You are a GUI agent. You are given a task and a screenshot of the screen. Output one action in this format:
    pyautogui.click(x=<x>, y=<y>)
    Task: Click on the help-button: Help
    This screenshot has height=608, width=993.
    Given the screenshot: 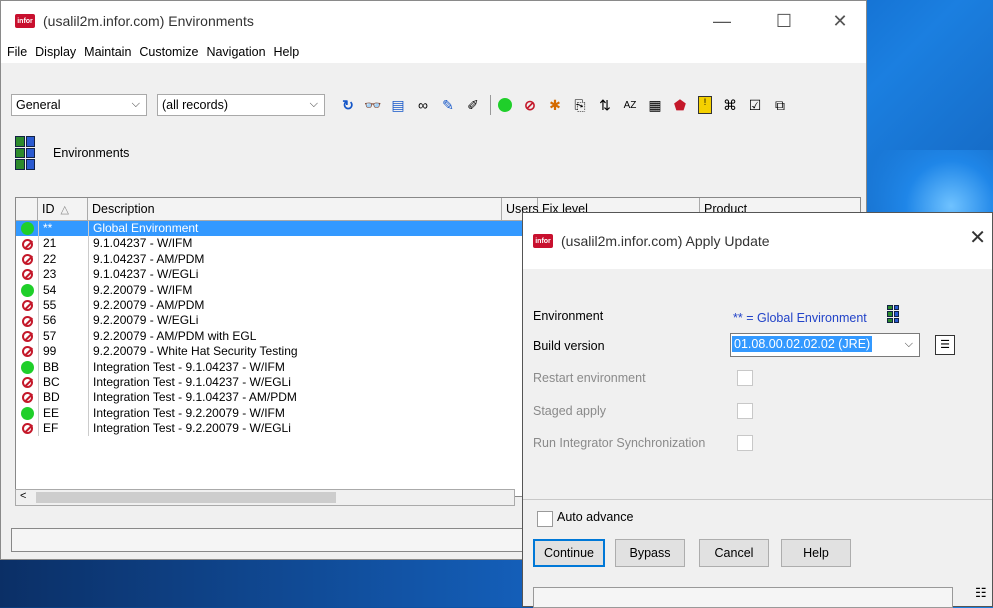 What is the action you would take?
    pyautogui.click(x=816, y=553)
    